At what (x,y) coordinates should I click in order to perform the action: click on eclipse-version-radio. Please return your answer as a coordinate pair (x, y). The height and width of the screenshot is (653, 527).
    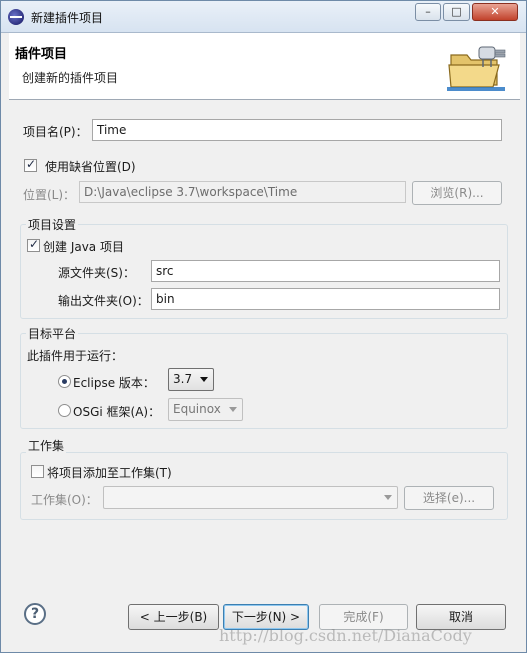
    Looking at the image, I should click on (64, 381).